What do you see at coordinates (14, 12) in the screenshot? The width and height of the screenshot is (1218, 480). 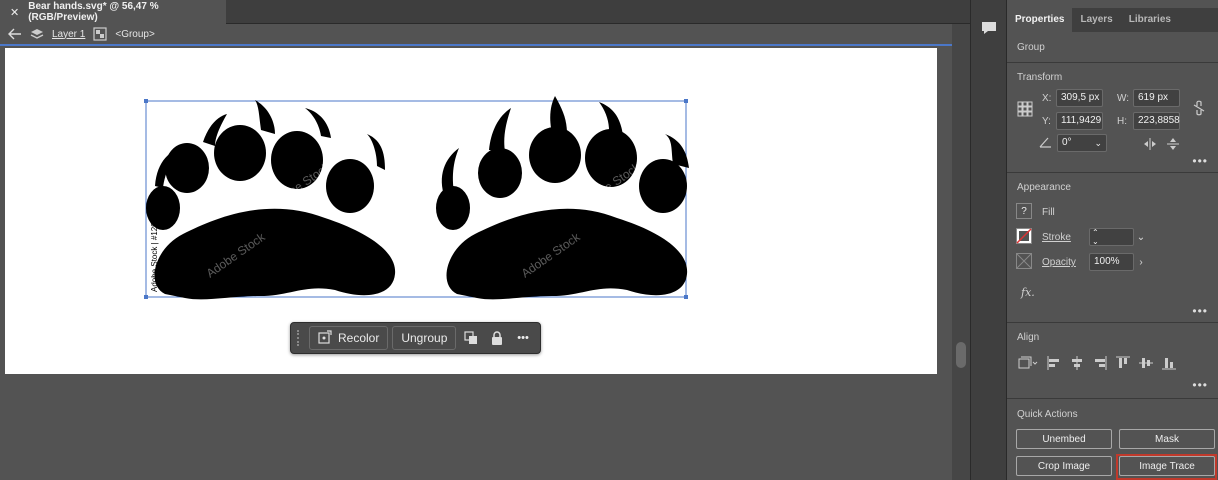 I see `close-tab-icon: ✕` at bounding box center [14, 12].